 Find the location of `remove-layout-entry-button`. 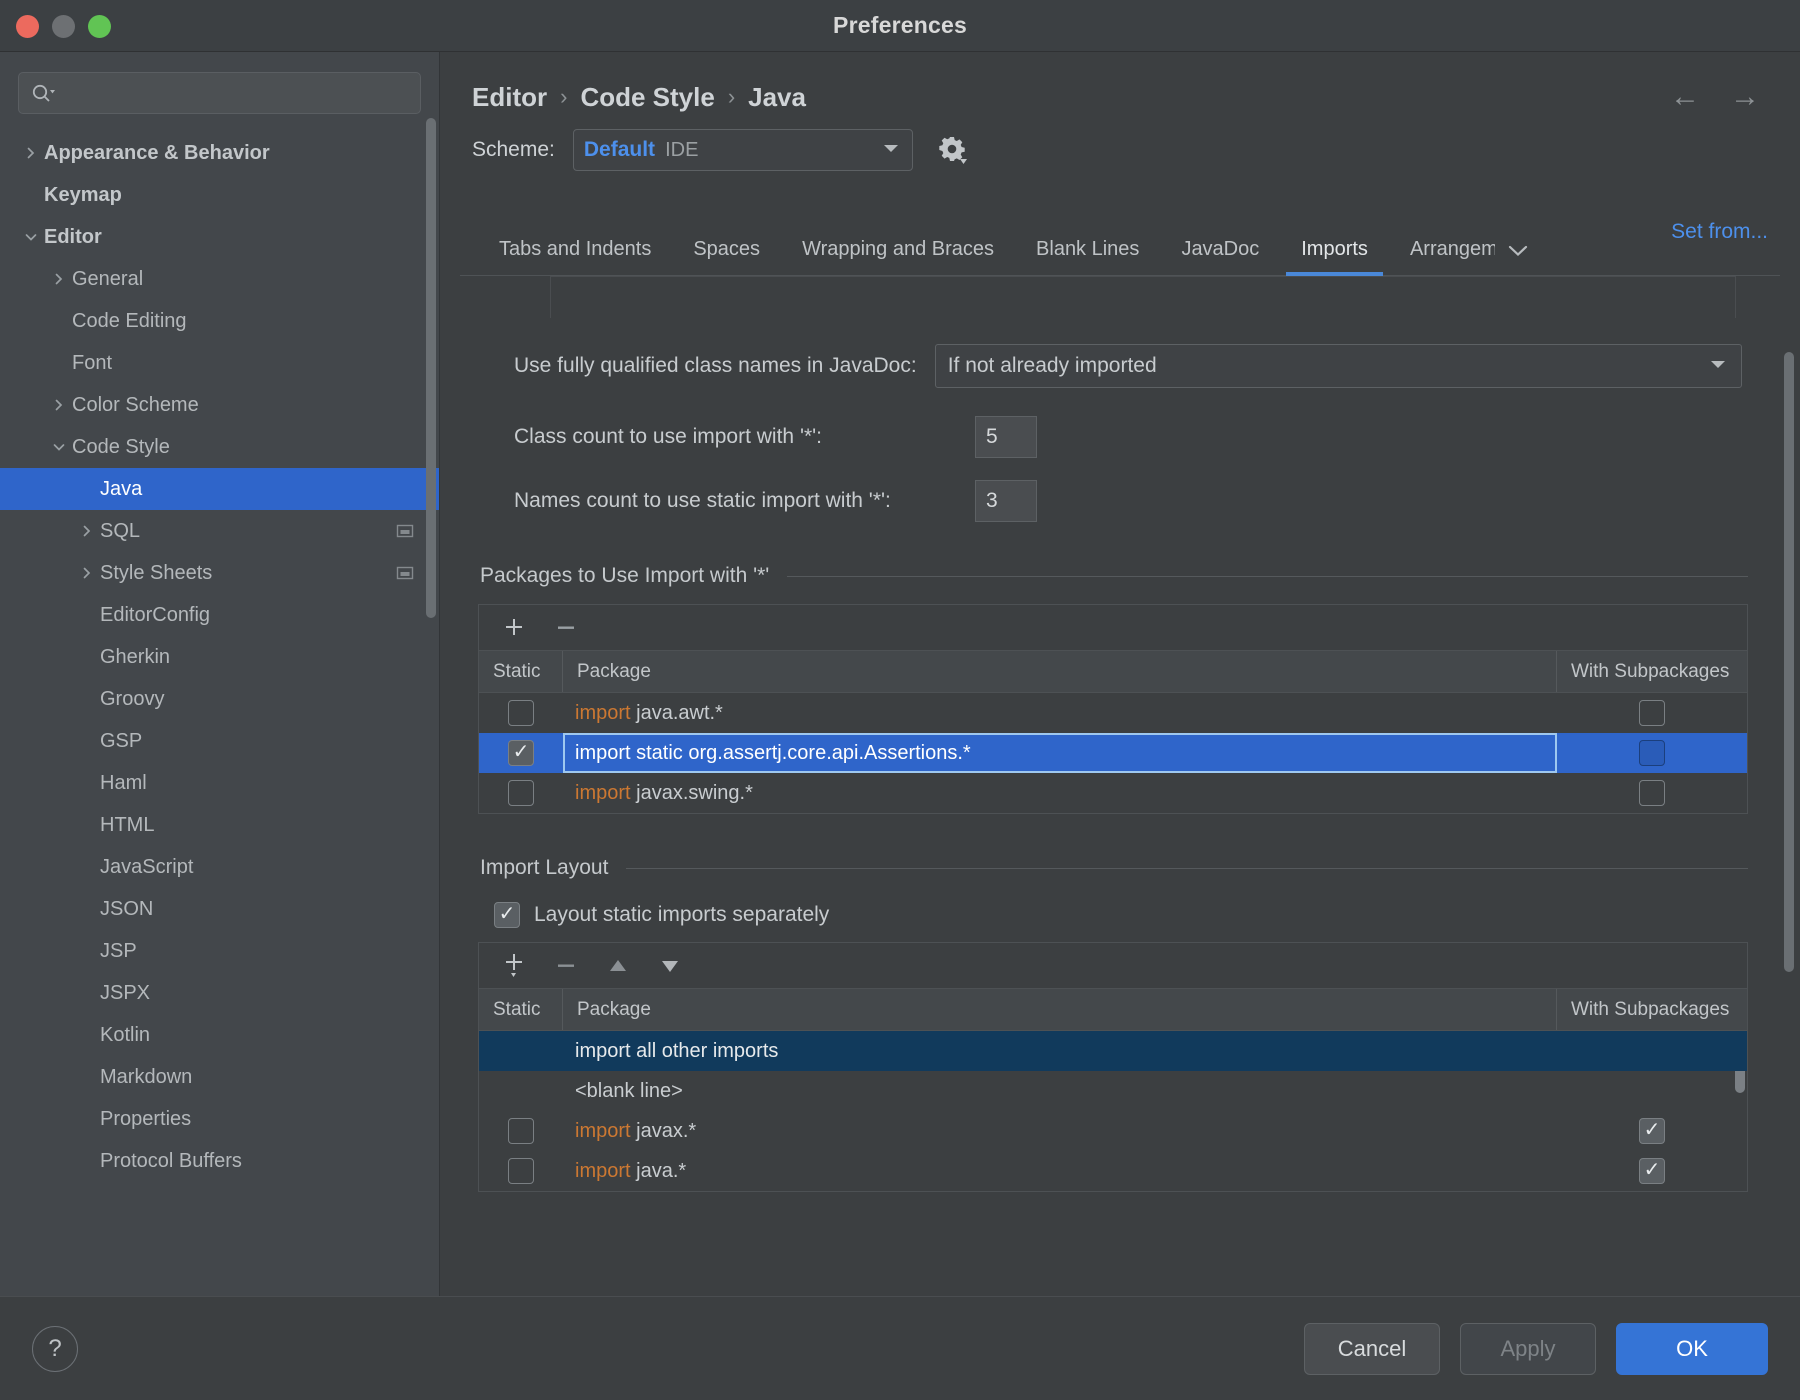

remove-layout-entry-button is located at coordinates (566, 966).